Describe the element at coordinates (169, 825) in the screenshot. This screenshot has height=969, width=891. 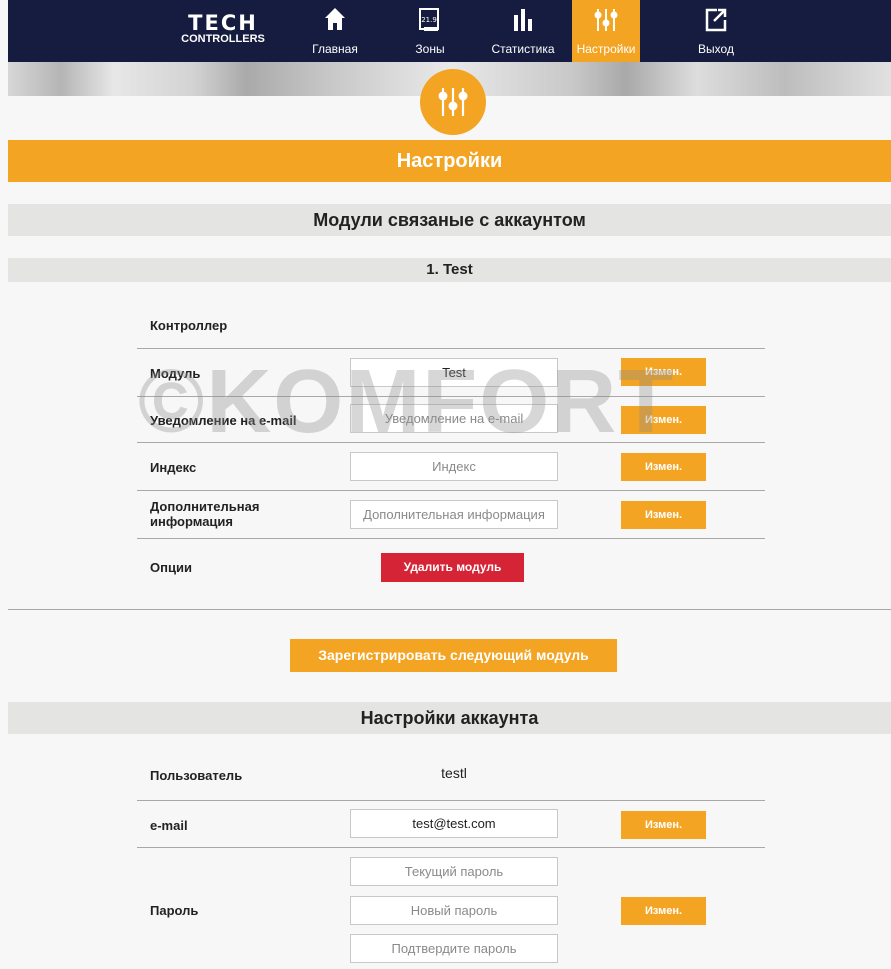
I see `email-label: e-mail` at that location.